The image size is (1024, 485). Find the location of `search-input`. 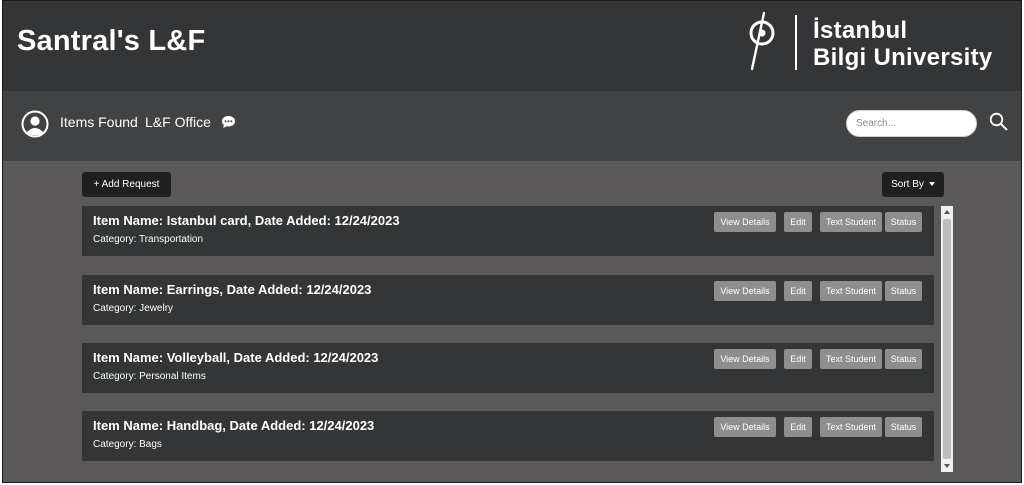

search-input is located at coordinates (911, 123).